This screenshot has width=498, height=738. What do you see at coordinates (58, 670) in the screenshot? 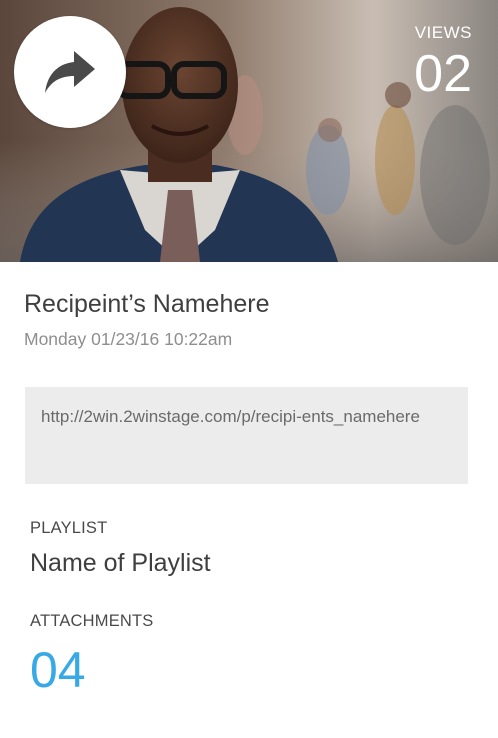
I see `attachments-count: 04` at bounding box center [58, 670].